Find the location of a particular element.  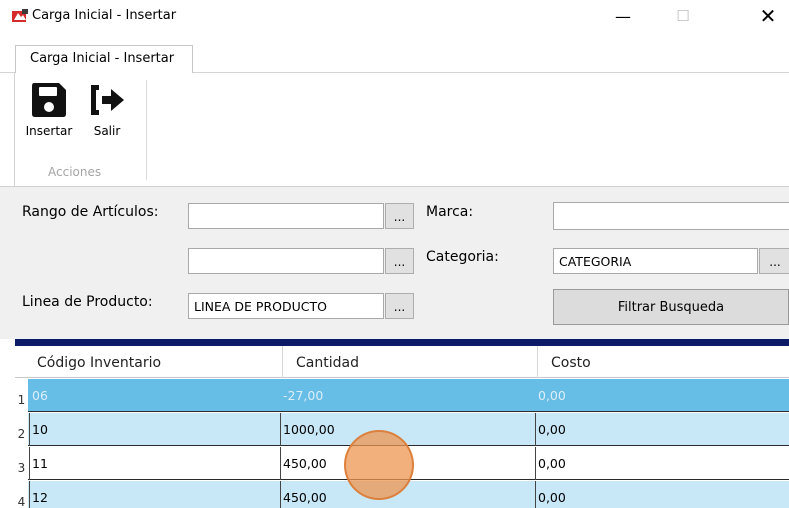

click-indicator is located at coordinates (379, 465).